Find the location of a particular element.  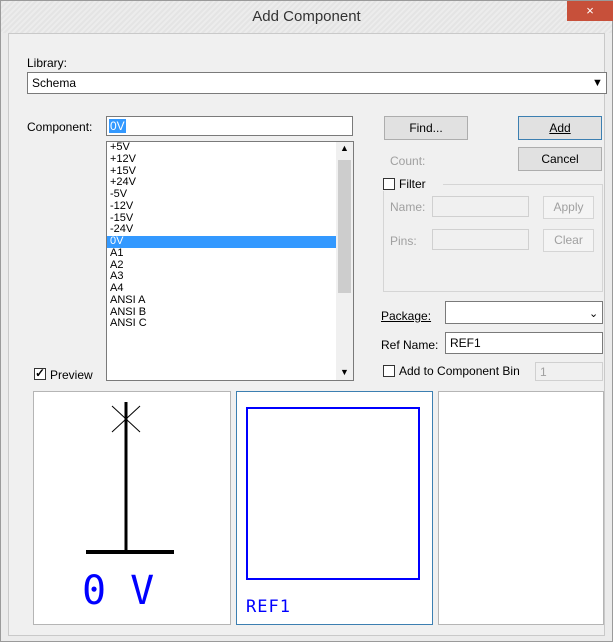

cancel-button-label: Cancel is located at coordinates (560, 159).